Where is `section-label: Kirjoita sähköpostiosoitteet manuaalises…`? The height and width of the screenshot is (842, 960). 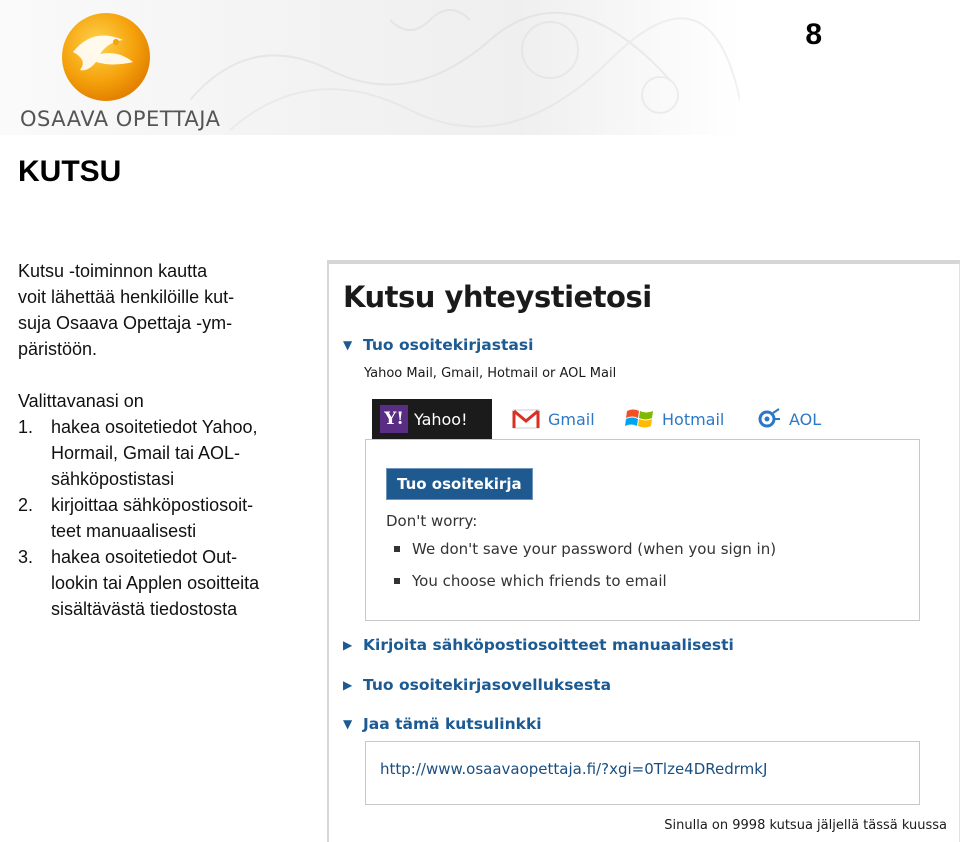 section-label: Kirjoita sähköpostiosoitteet manuaalises… is located at coordinates (548, 645).